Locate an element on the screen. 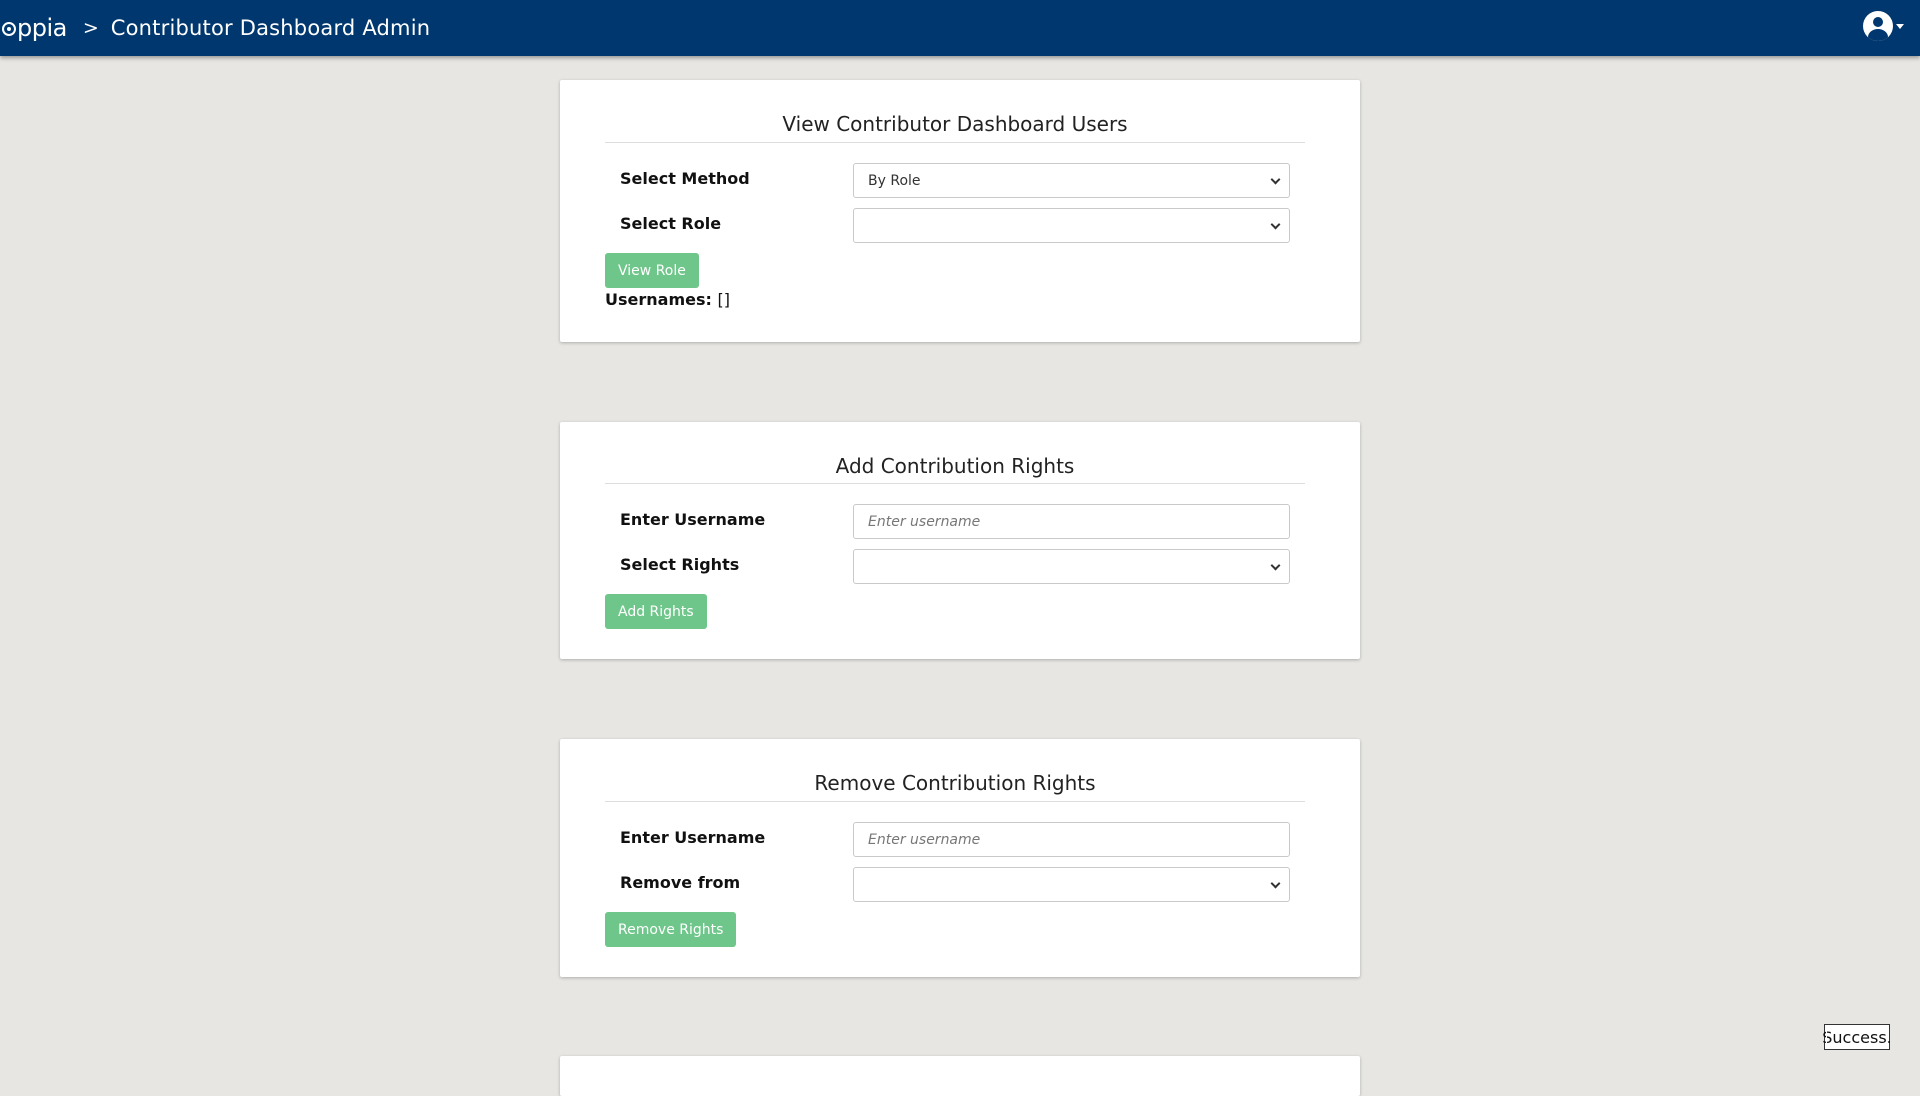 The image size is (1920, 1096). remove-from-label: Remove from is located at coordinates (680, 882).